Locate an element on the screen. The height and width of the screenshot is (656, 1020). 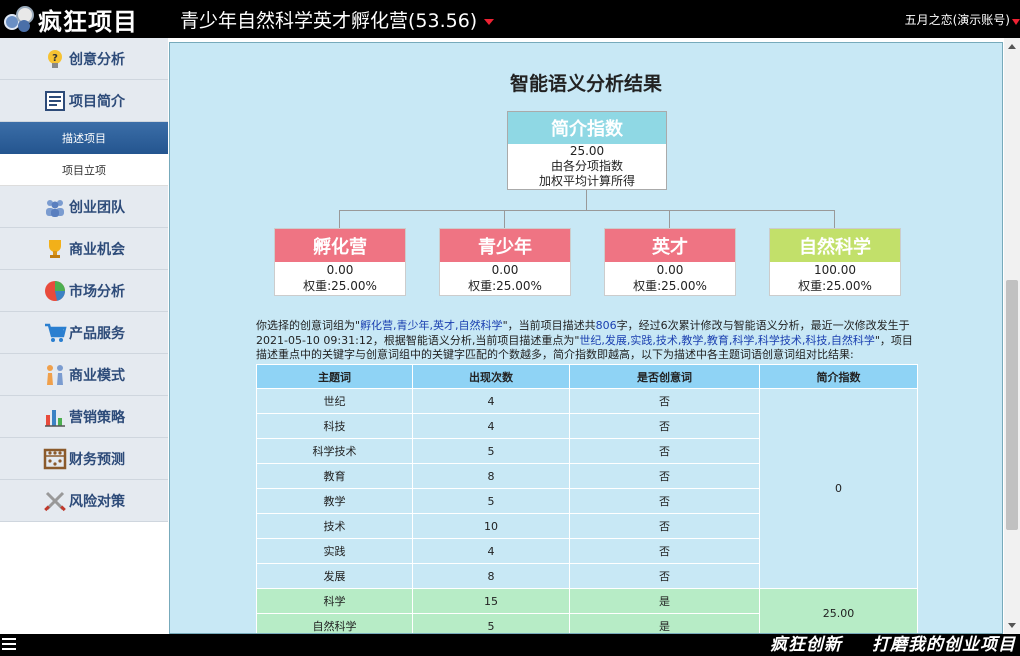
sidebar-item-label: 商业模式 is located at coordinates (97, 375).